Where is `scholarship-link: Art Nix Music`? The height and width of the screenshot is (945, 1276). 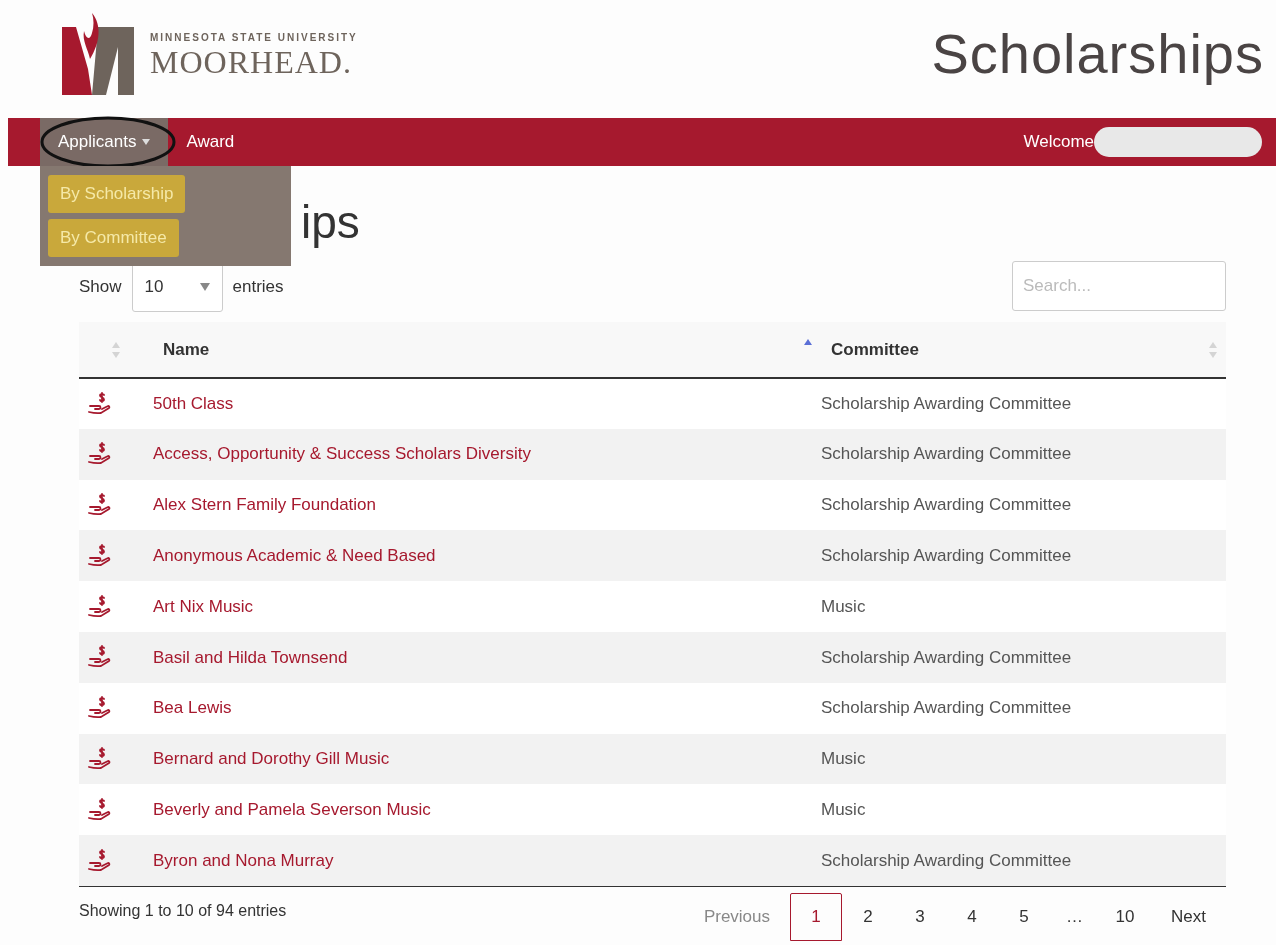
scholarship-link: Art Nix Music is located at coordinates (203, 606).